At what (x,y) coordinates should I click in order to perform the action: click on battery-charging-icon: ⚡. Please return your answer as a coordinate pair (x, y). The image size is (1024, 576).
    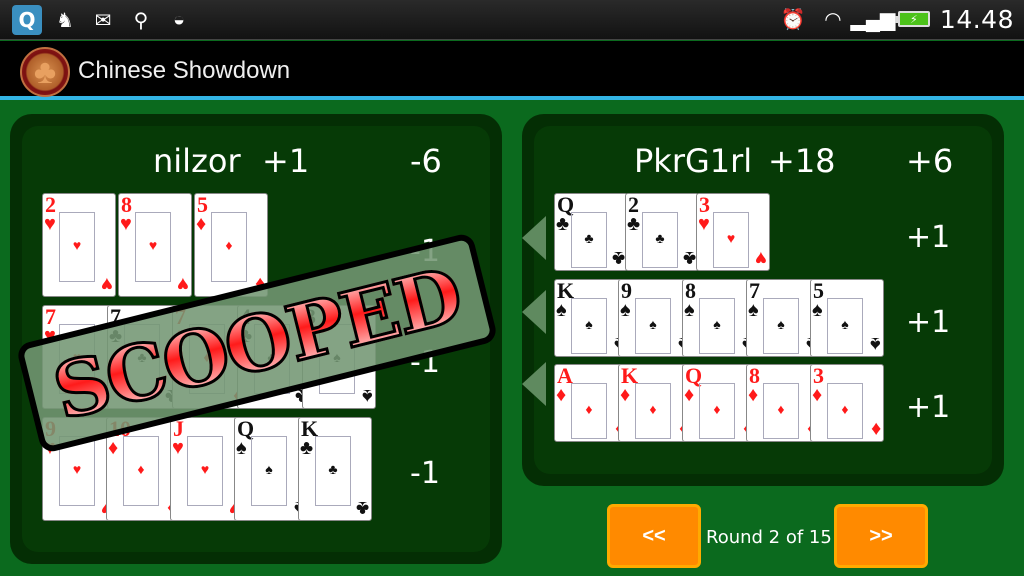
    Looking at the image, I should click on (912, 19).